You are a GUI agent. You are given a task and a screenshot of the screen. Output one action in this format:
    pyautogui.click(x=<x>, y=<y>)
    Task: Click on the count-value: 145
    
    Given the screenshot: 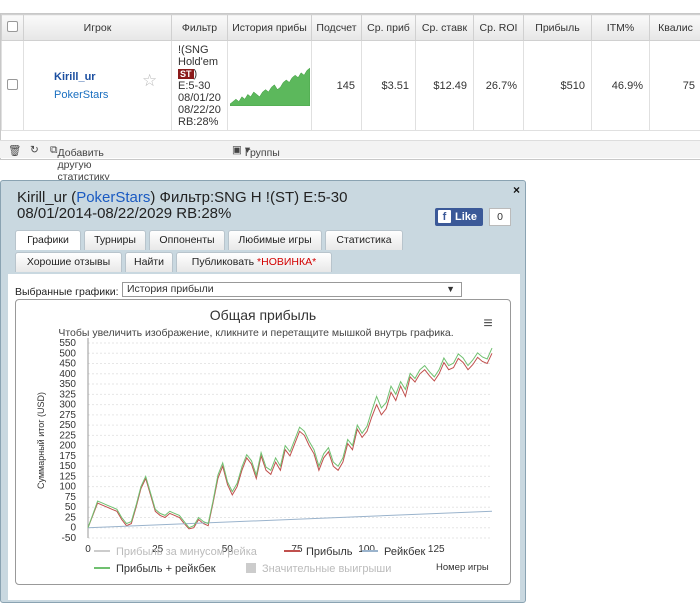 What is the action you would take?
    pyautogui.click(x=336, y=85)
    